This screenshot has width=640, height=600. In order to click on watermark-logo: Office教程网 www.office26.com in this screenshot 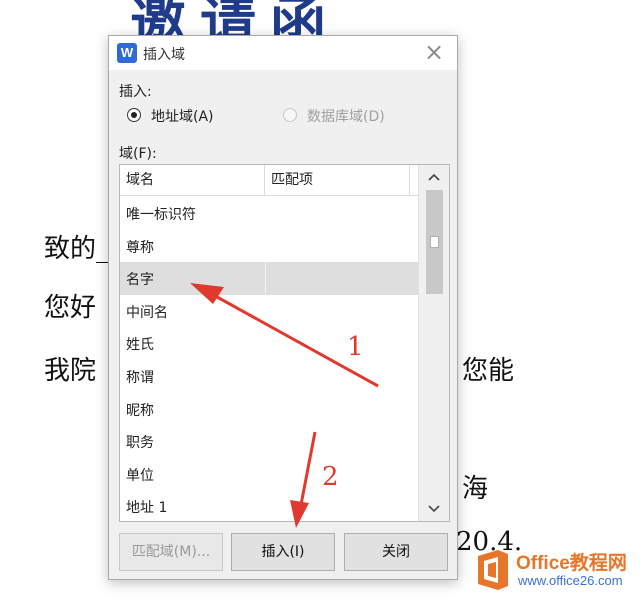, I will do `click(554, 571)`.